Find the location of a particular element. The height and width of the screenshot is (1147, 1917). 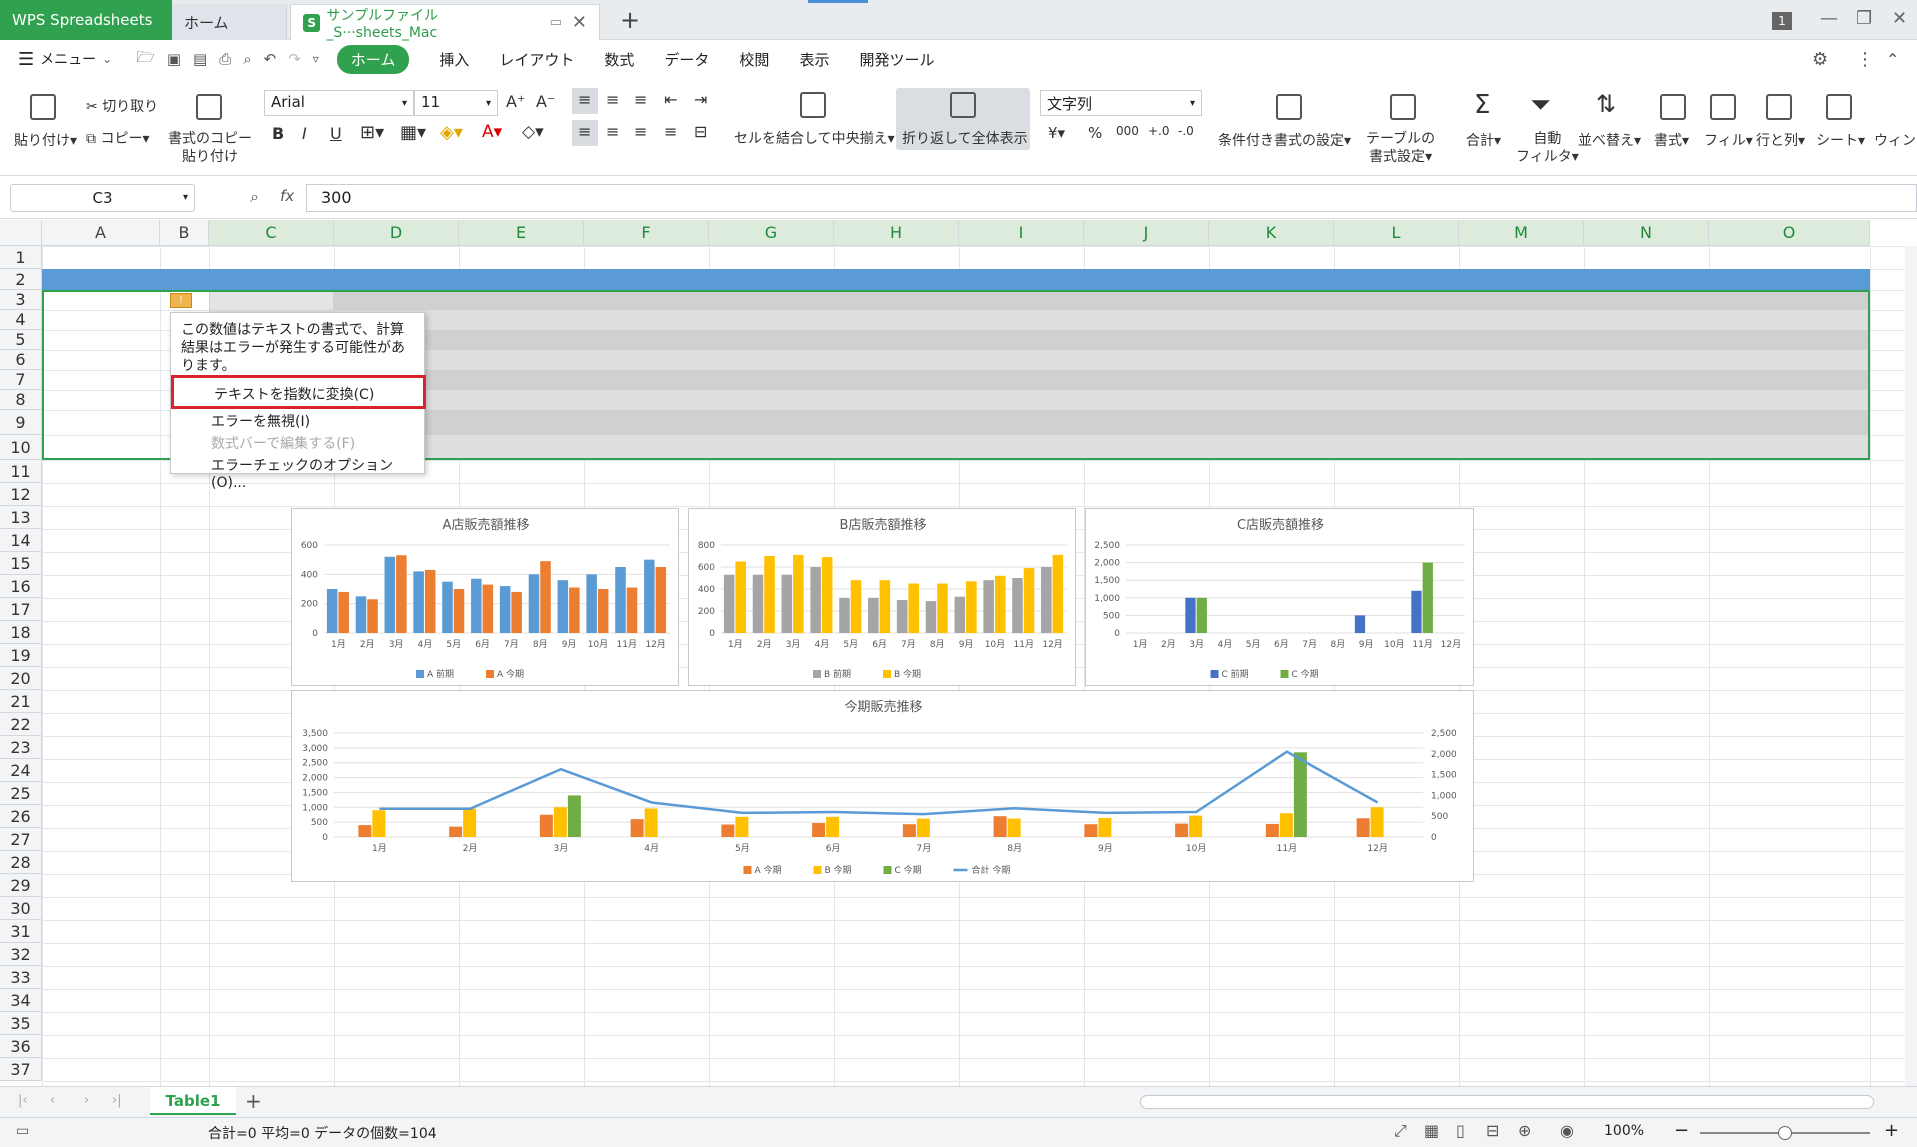

decrease-decimal-icon: -.0 is located at coordinates (1186, 131).